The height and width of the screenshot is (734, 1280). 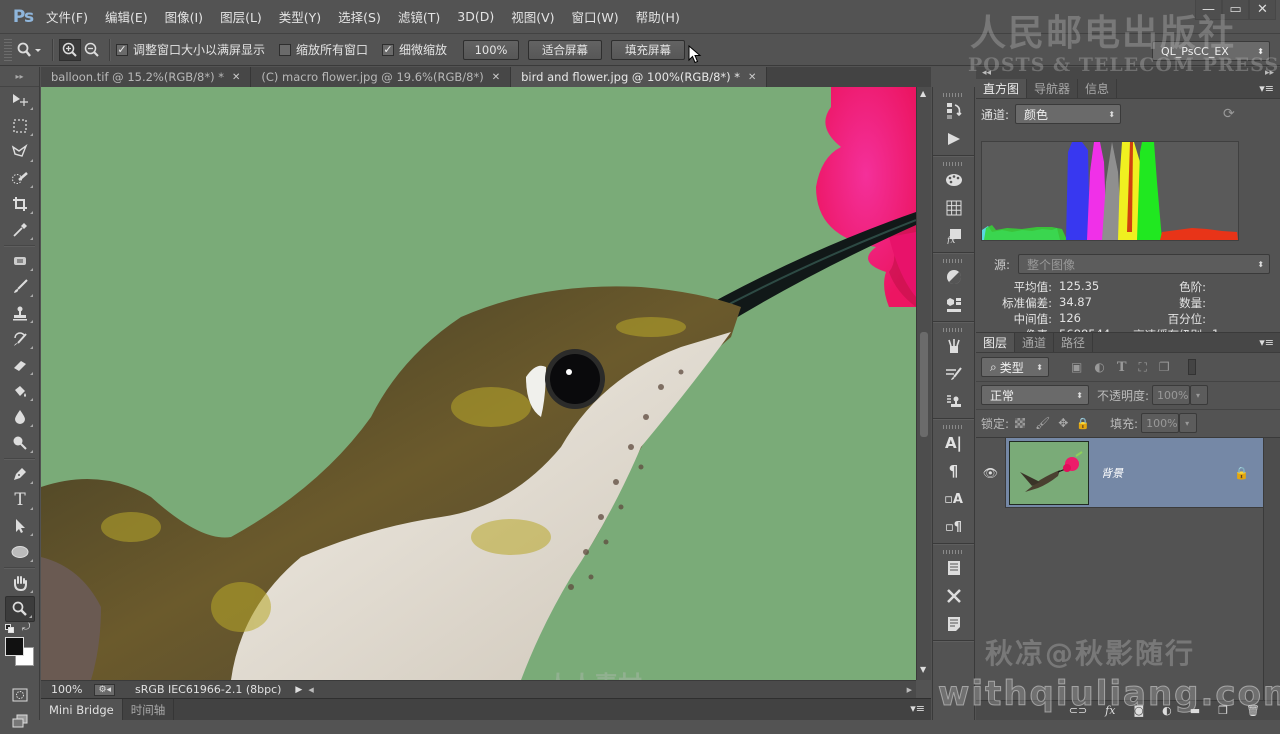 What do you see at coordinates (953, 527) in the screenshot?
I see `paragraph-styles-panel-button: ▫¶` at bounding box center [953, 527].